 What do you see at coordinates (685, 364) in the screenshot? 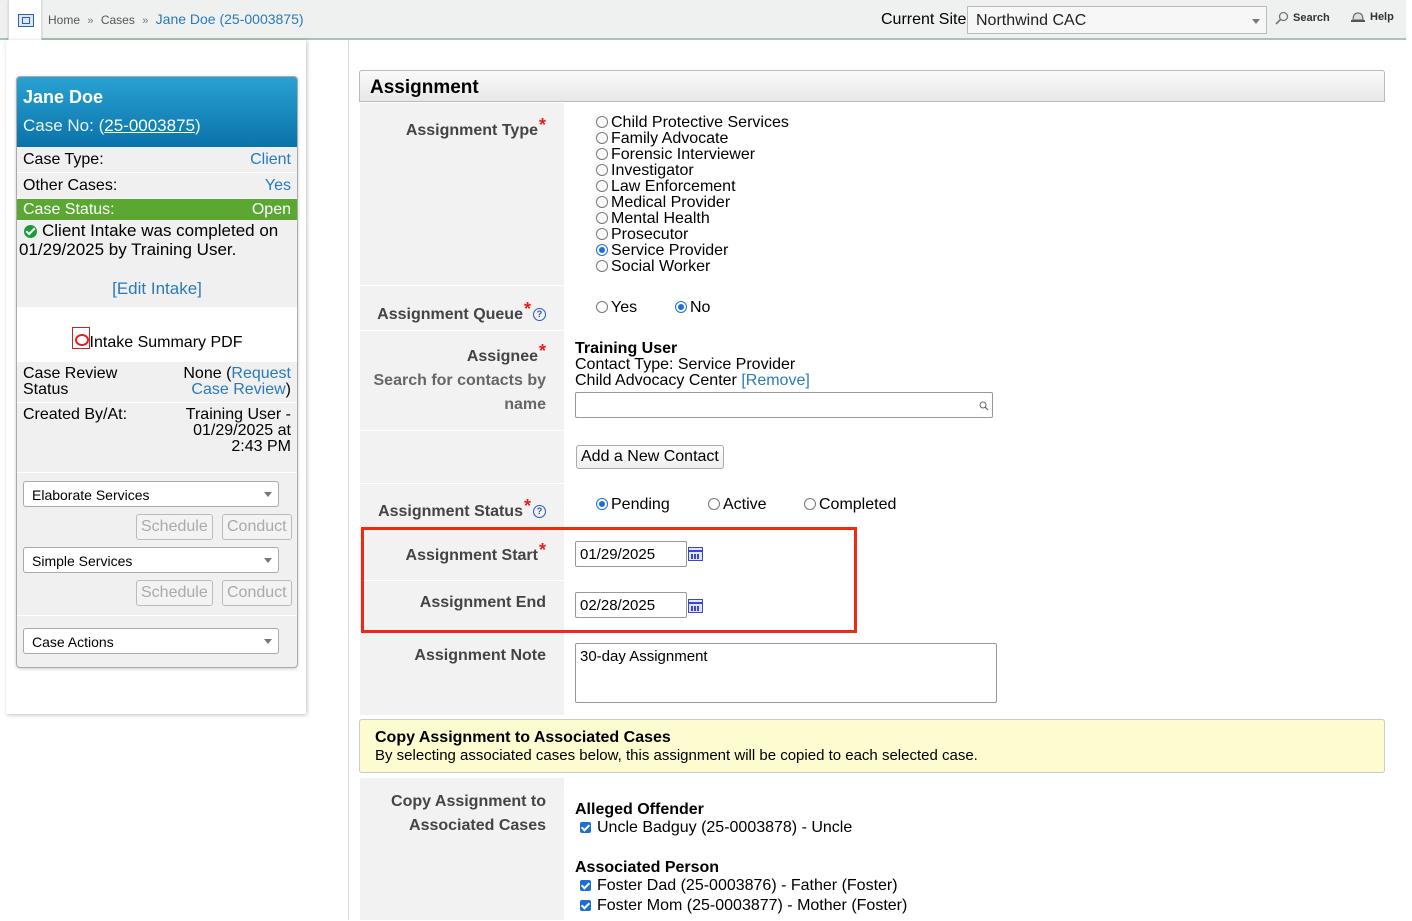
I see `assignee-contact-type: Contact Type: Service Provider` at bounding box center [685, 364].